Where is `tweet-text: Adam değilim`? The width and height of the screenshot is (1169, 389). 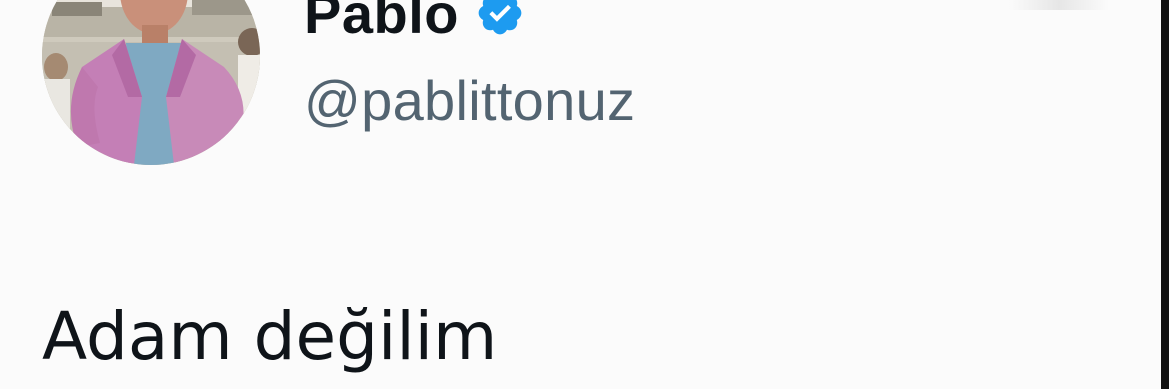
tweet-text: Adam değilim is located at coordinates (270, 336).